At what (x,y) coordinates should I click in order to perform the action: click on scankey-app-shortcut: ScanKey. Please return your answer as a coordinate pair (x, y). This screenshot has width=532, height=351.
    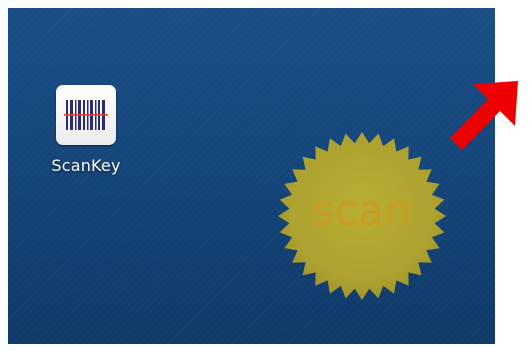
    Looking at the image, I should click on (86, 130).